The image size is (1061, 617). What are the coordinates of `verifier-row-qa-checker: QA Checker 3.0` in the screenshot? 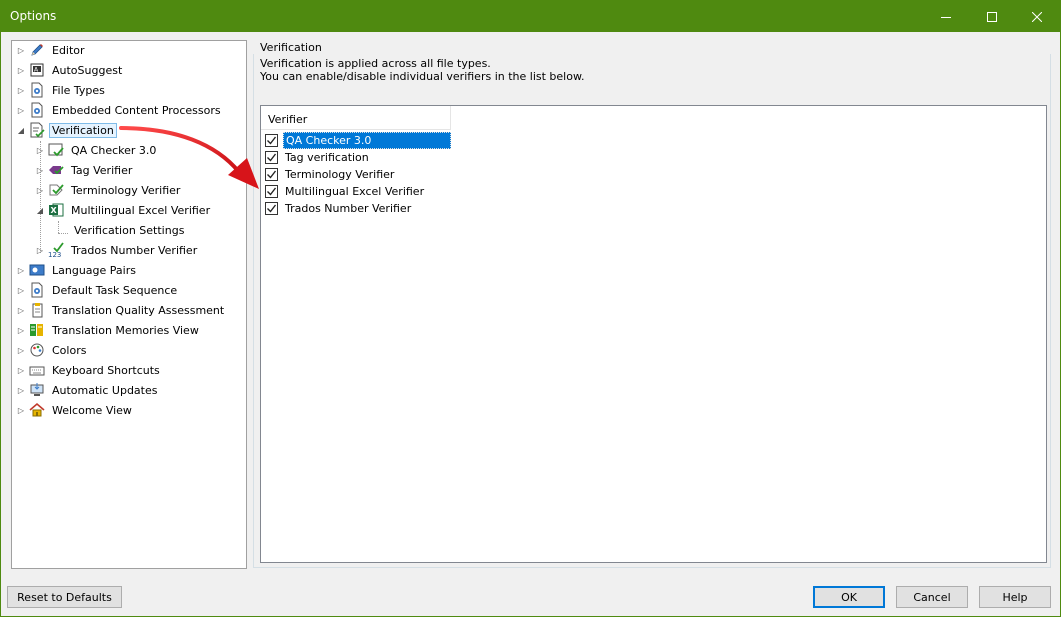 It's located at (358, 140).